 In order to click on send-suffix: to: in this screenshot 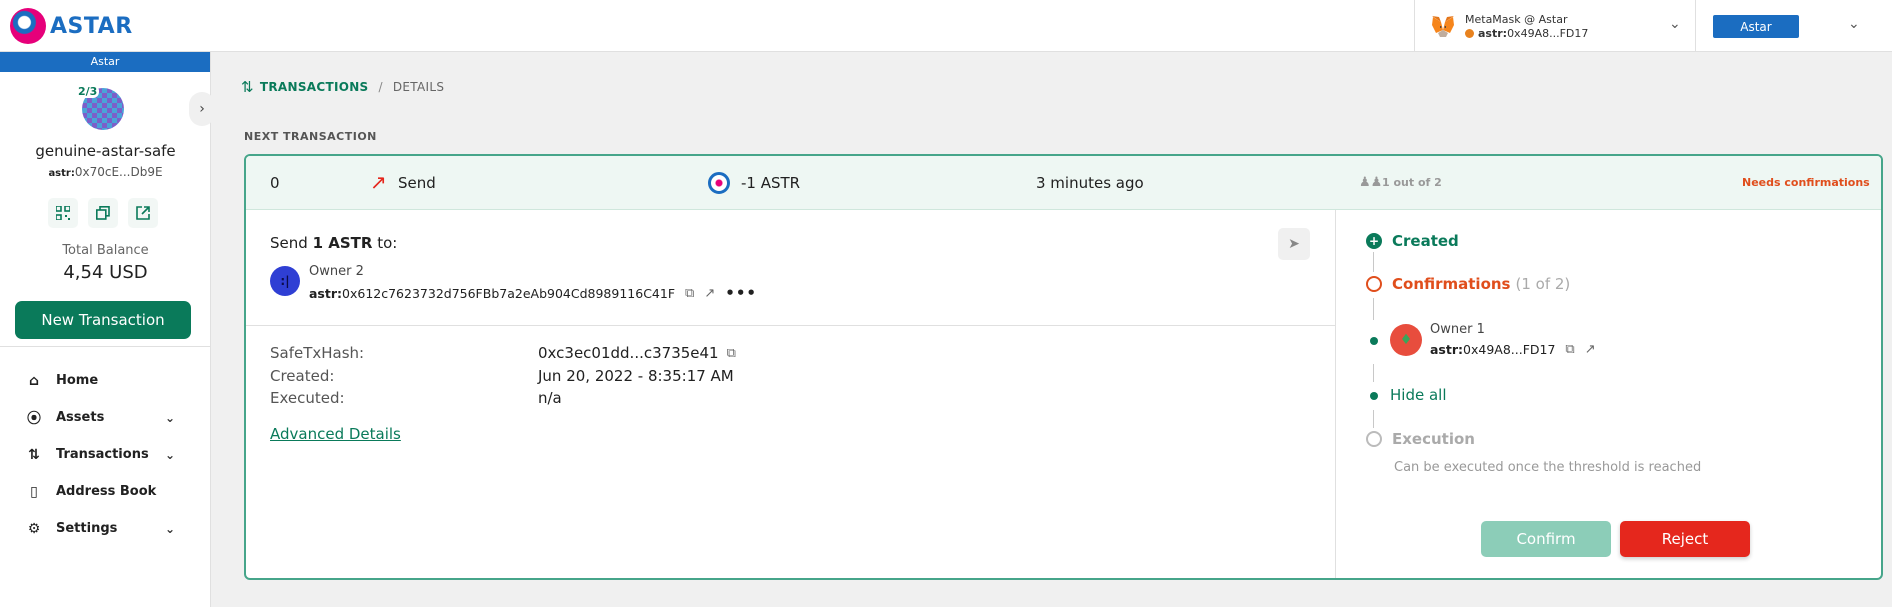, I will do `click(387, 243)`.